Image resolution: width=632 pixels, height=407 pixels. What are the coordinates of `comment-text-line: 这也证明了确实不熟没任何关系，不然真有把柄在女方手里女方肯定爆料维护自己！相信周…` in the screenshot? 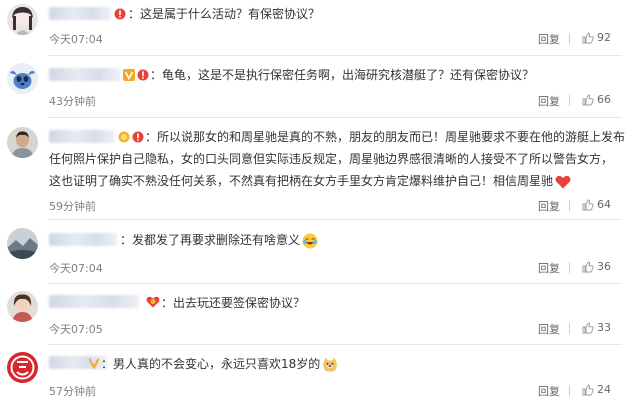 It's located at (334, 181).